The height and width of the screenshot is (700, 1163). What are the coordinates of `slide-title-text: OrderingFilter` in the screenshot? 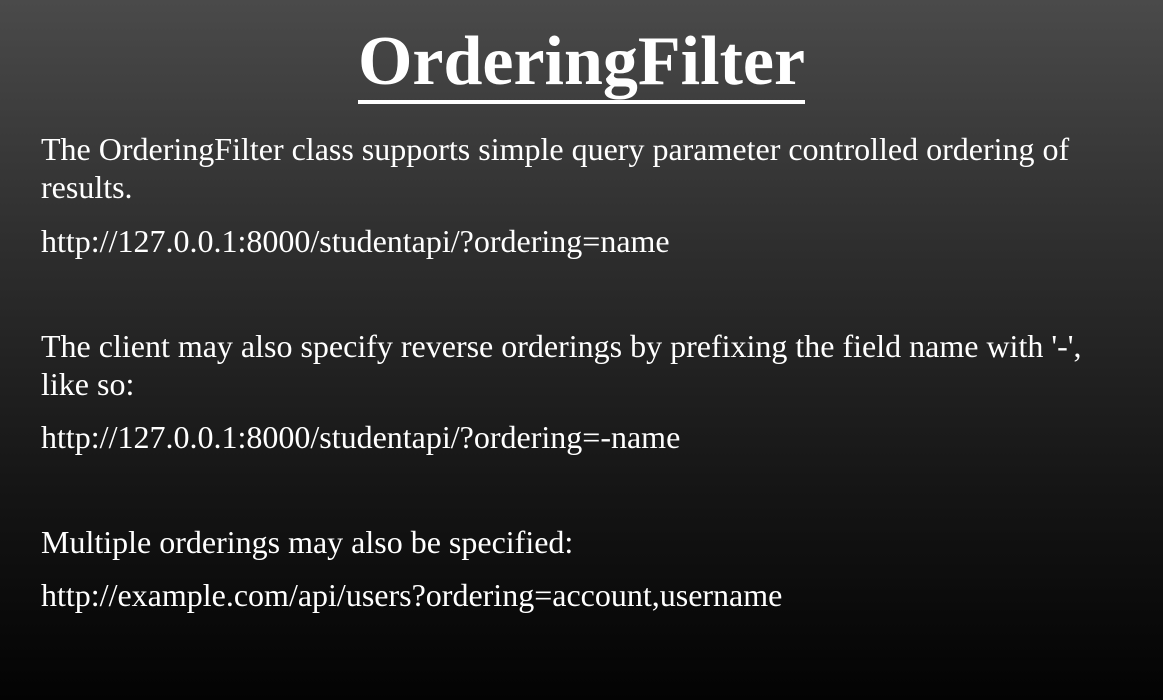 It's located at (581, 63).